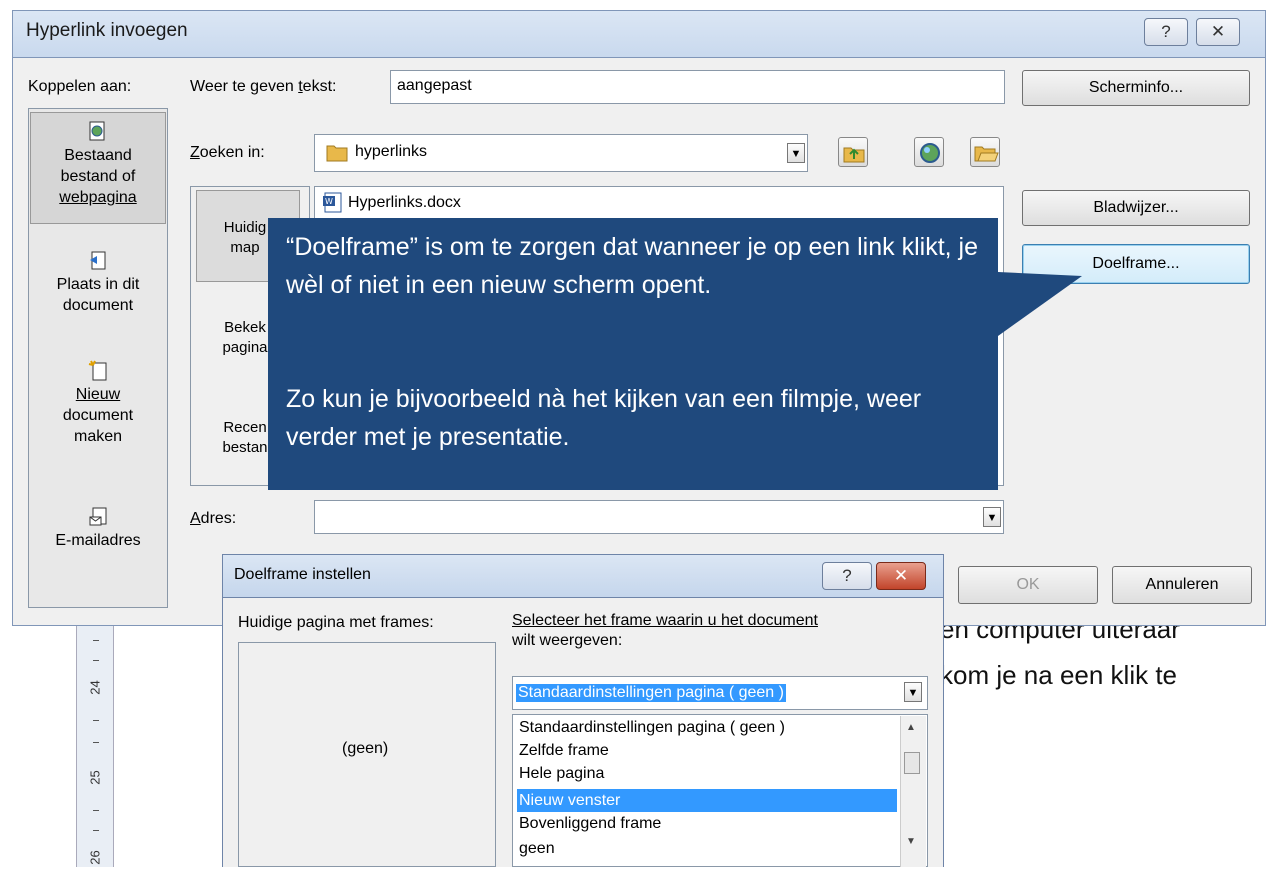 This screenshot has width=1266, height=871. I want to click on dialog-titlebar, so click(639, 34).